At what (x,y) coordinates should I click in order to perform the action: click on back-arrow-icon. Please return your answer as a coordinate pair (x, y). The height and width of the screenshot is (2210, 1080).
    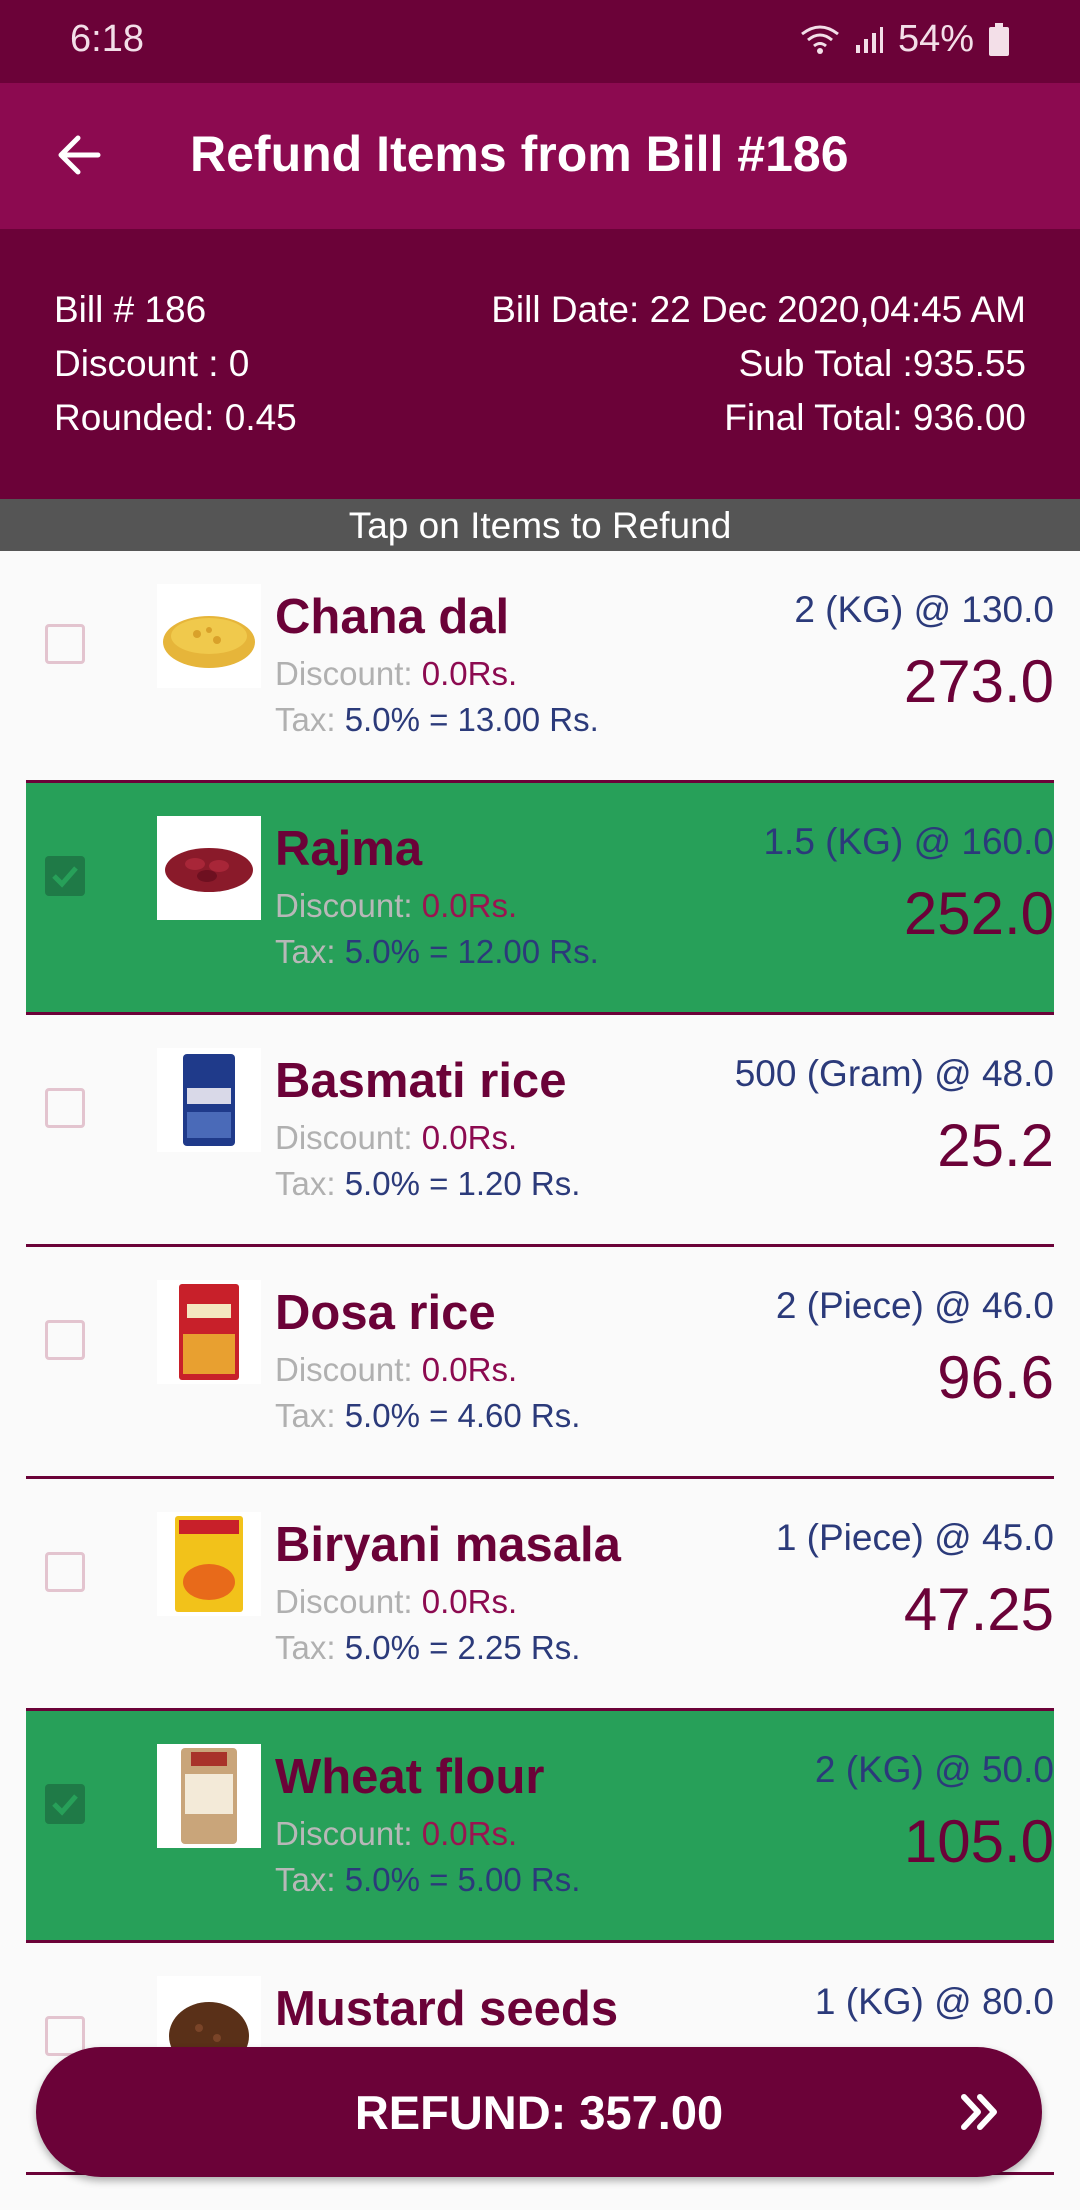
    Looking at the image, I should click on (79, 155).